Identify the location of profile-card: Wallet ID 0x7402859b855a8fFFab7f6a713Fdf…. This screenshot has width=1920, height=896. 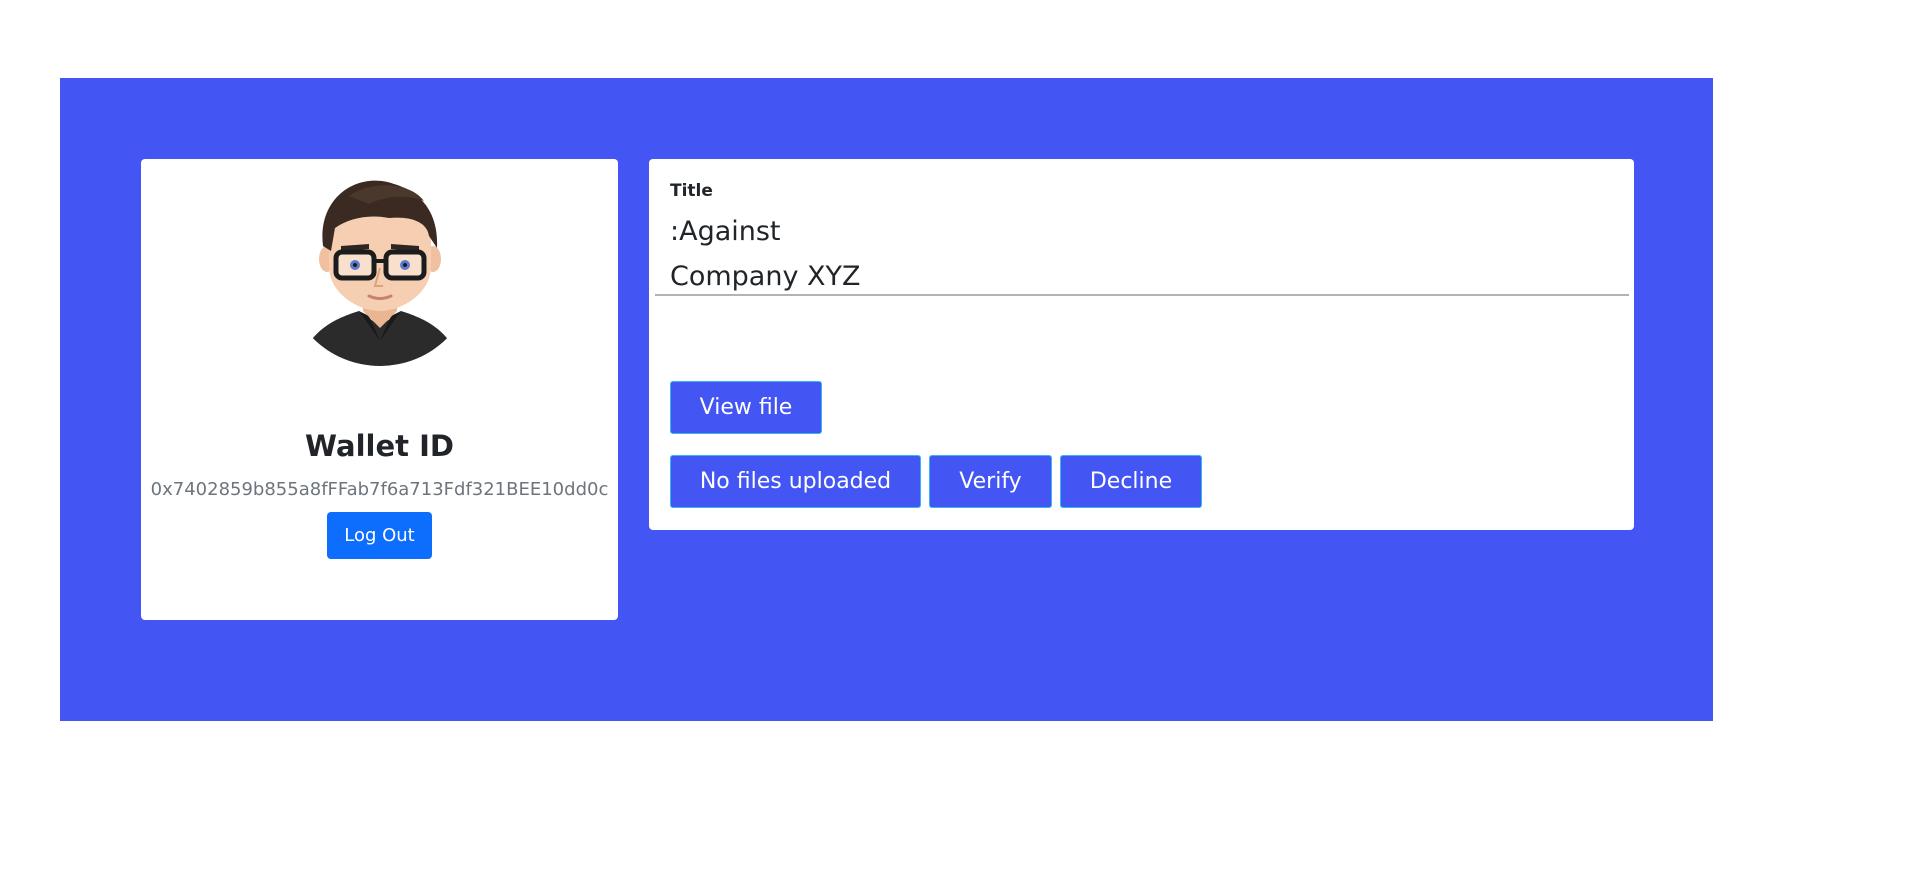
(379, 389).